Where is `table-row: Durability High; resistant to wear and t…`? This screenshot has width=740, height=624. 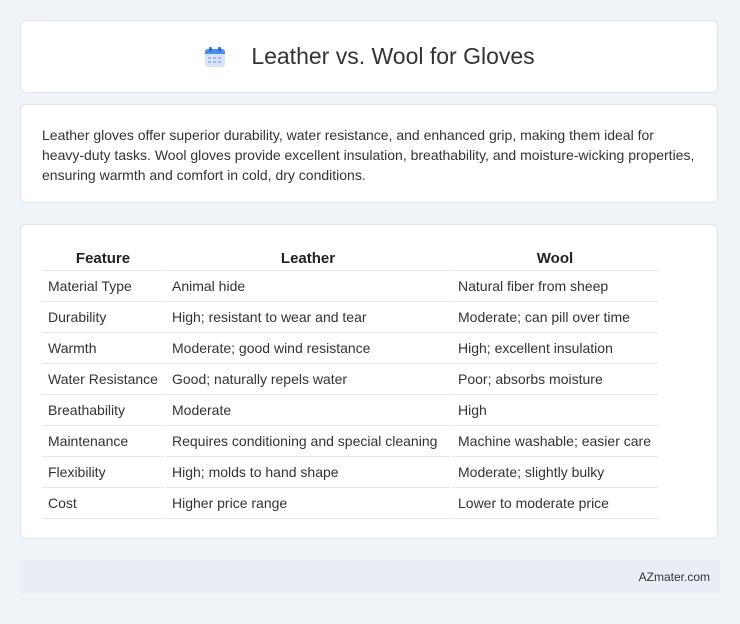 table-row: Durability High; resistant to wear and t… is located at coordinates (350, 317).